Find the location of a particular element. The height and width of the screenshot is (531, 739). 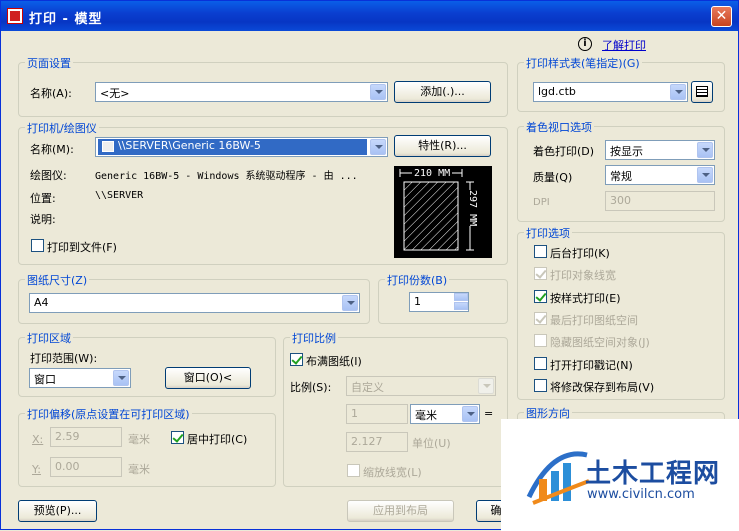

paper-preview: 210 MM 297 MM is located at coordinates (443, 212).